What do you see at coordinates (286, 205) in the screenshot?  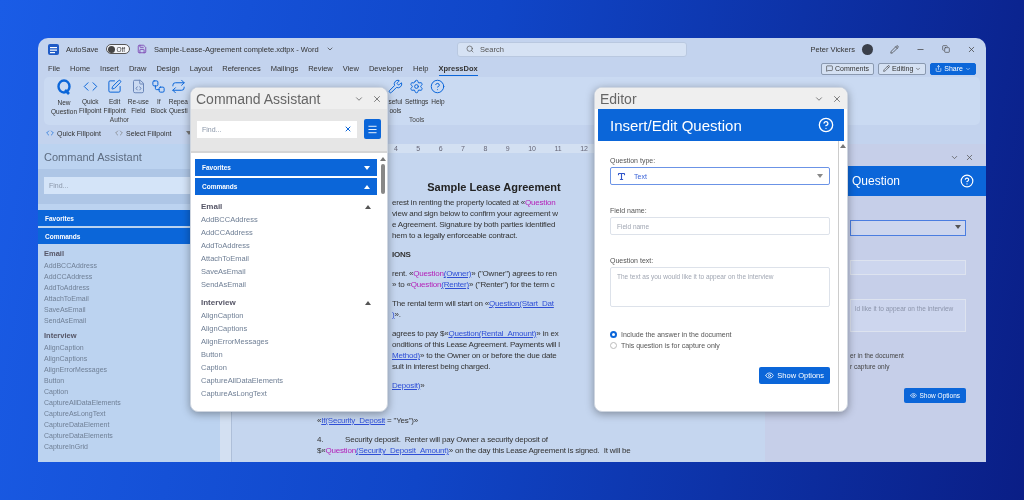 I see `group-heading: Email` at bounding box center [286, 205].